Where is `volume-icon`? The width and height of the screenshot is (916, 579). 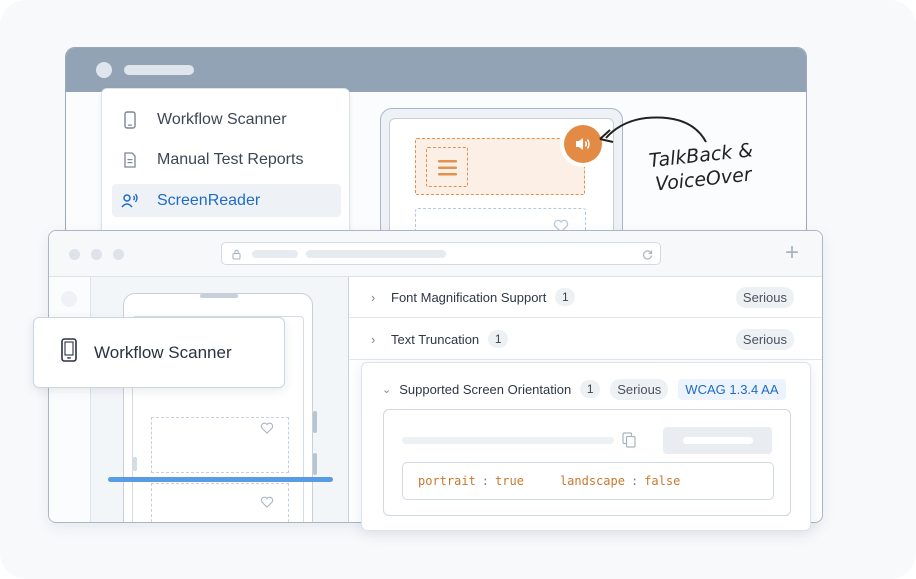
volume-icon is located at coordinates (583, 144).